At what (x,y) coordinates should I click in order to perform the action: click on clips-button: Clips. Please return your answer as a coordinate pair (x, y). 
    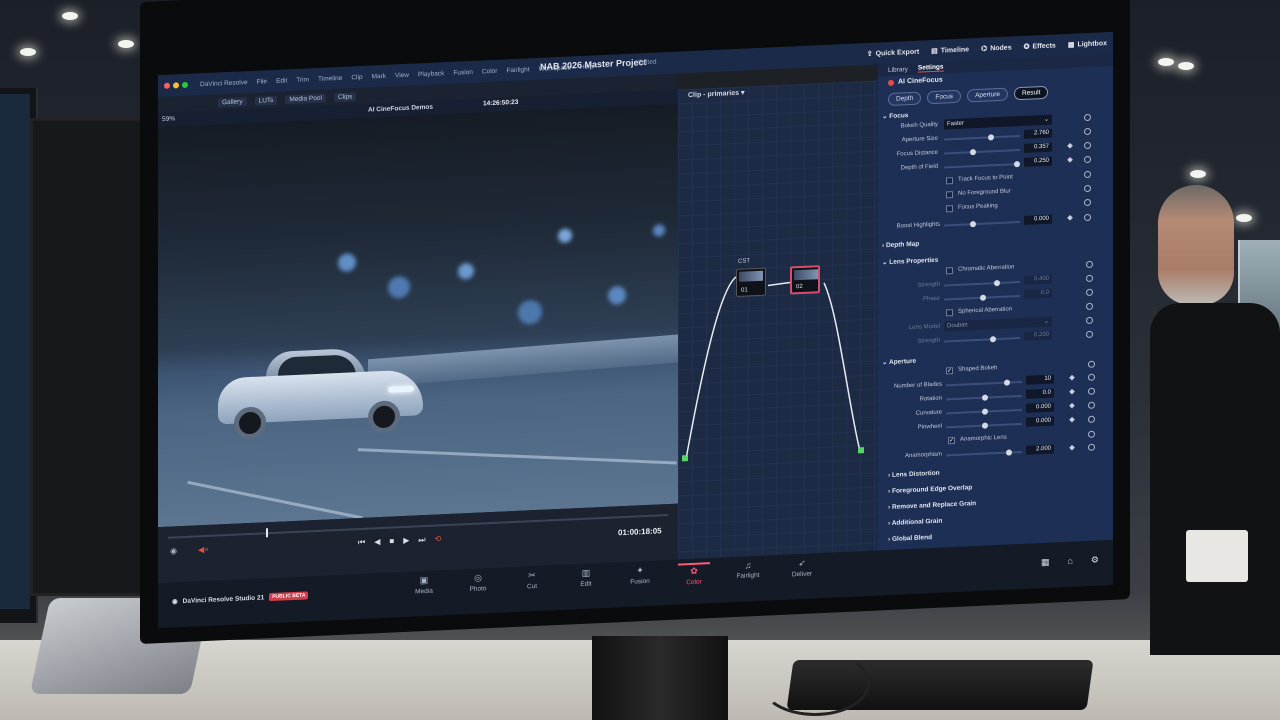
    Looking at the image, I should click on (345, 96).